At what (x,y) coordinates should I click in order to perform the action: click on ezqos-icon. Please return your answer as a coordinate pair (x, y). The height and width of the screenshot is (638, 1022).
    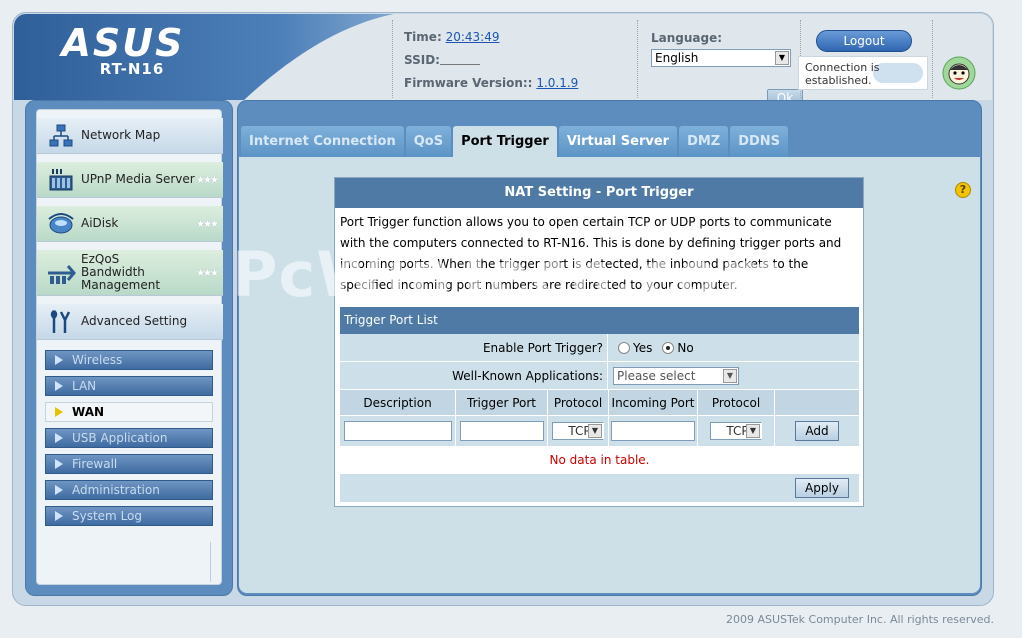
    Looking at the image, I should click on (61, 273).